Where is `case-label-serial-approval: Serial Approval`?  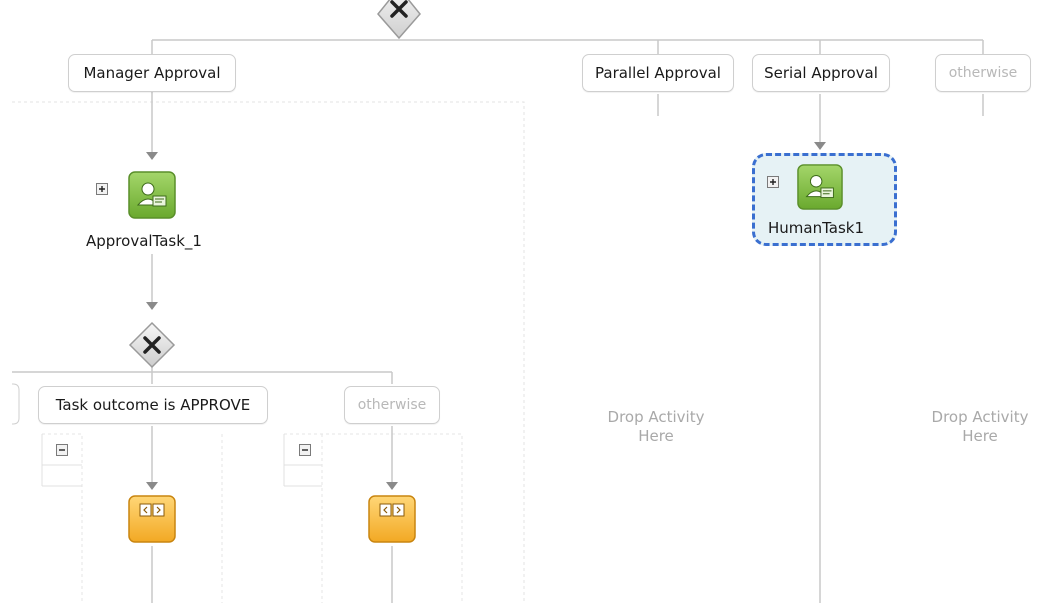 case-label-serial-approval: Serial Approval is located at coordinates (821, 73).